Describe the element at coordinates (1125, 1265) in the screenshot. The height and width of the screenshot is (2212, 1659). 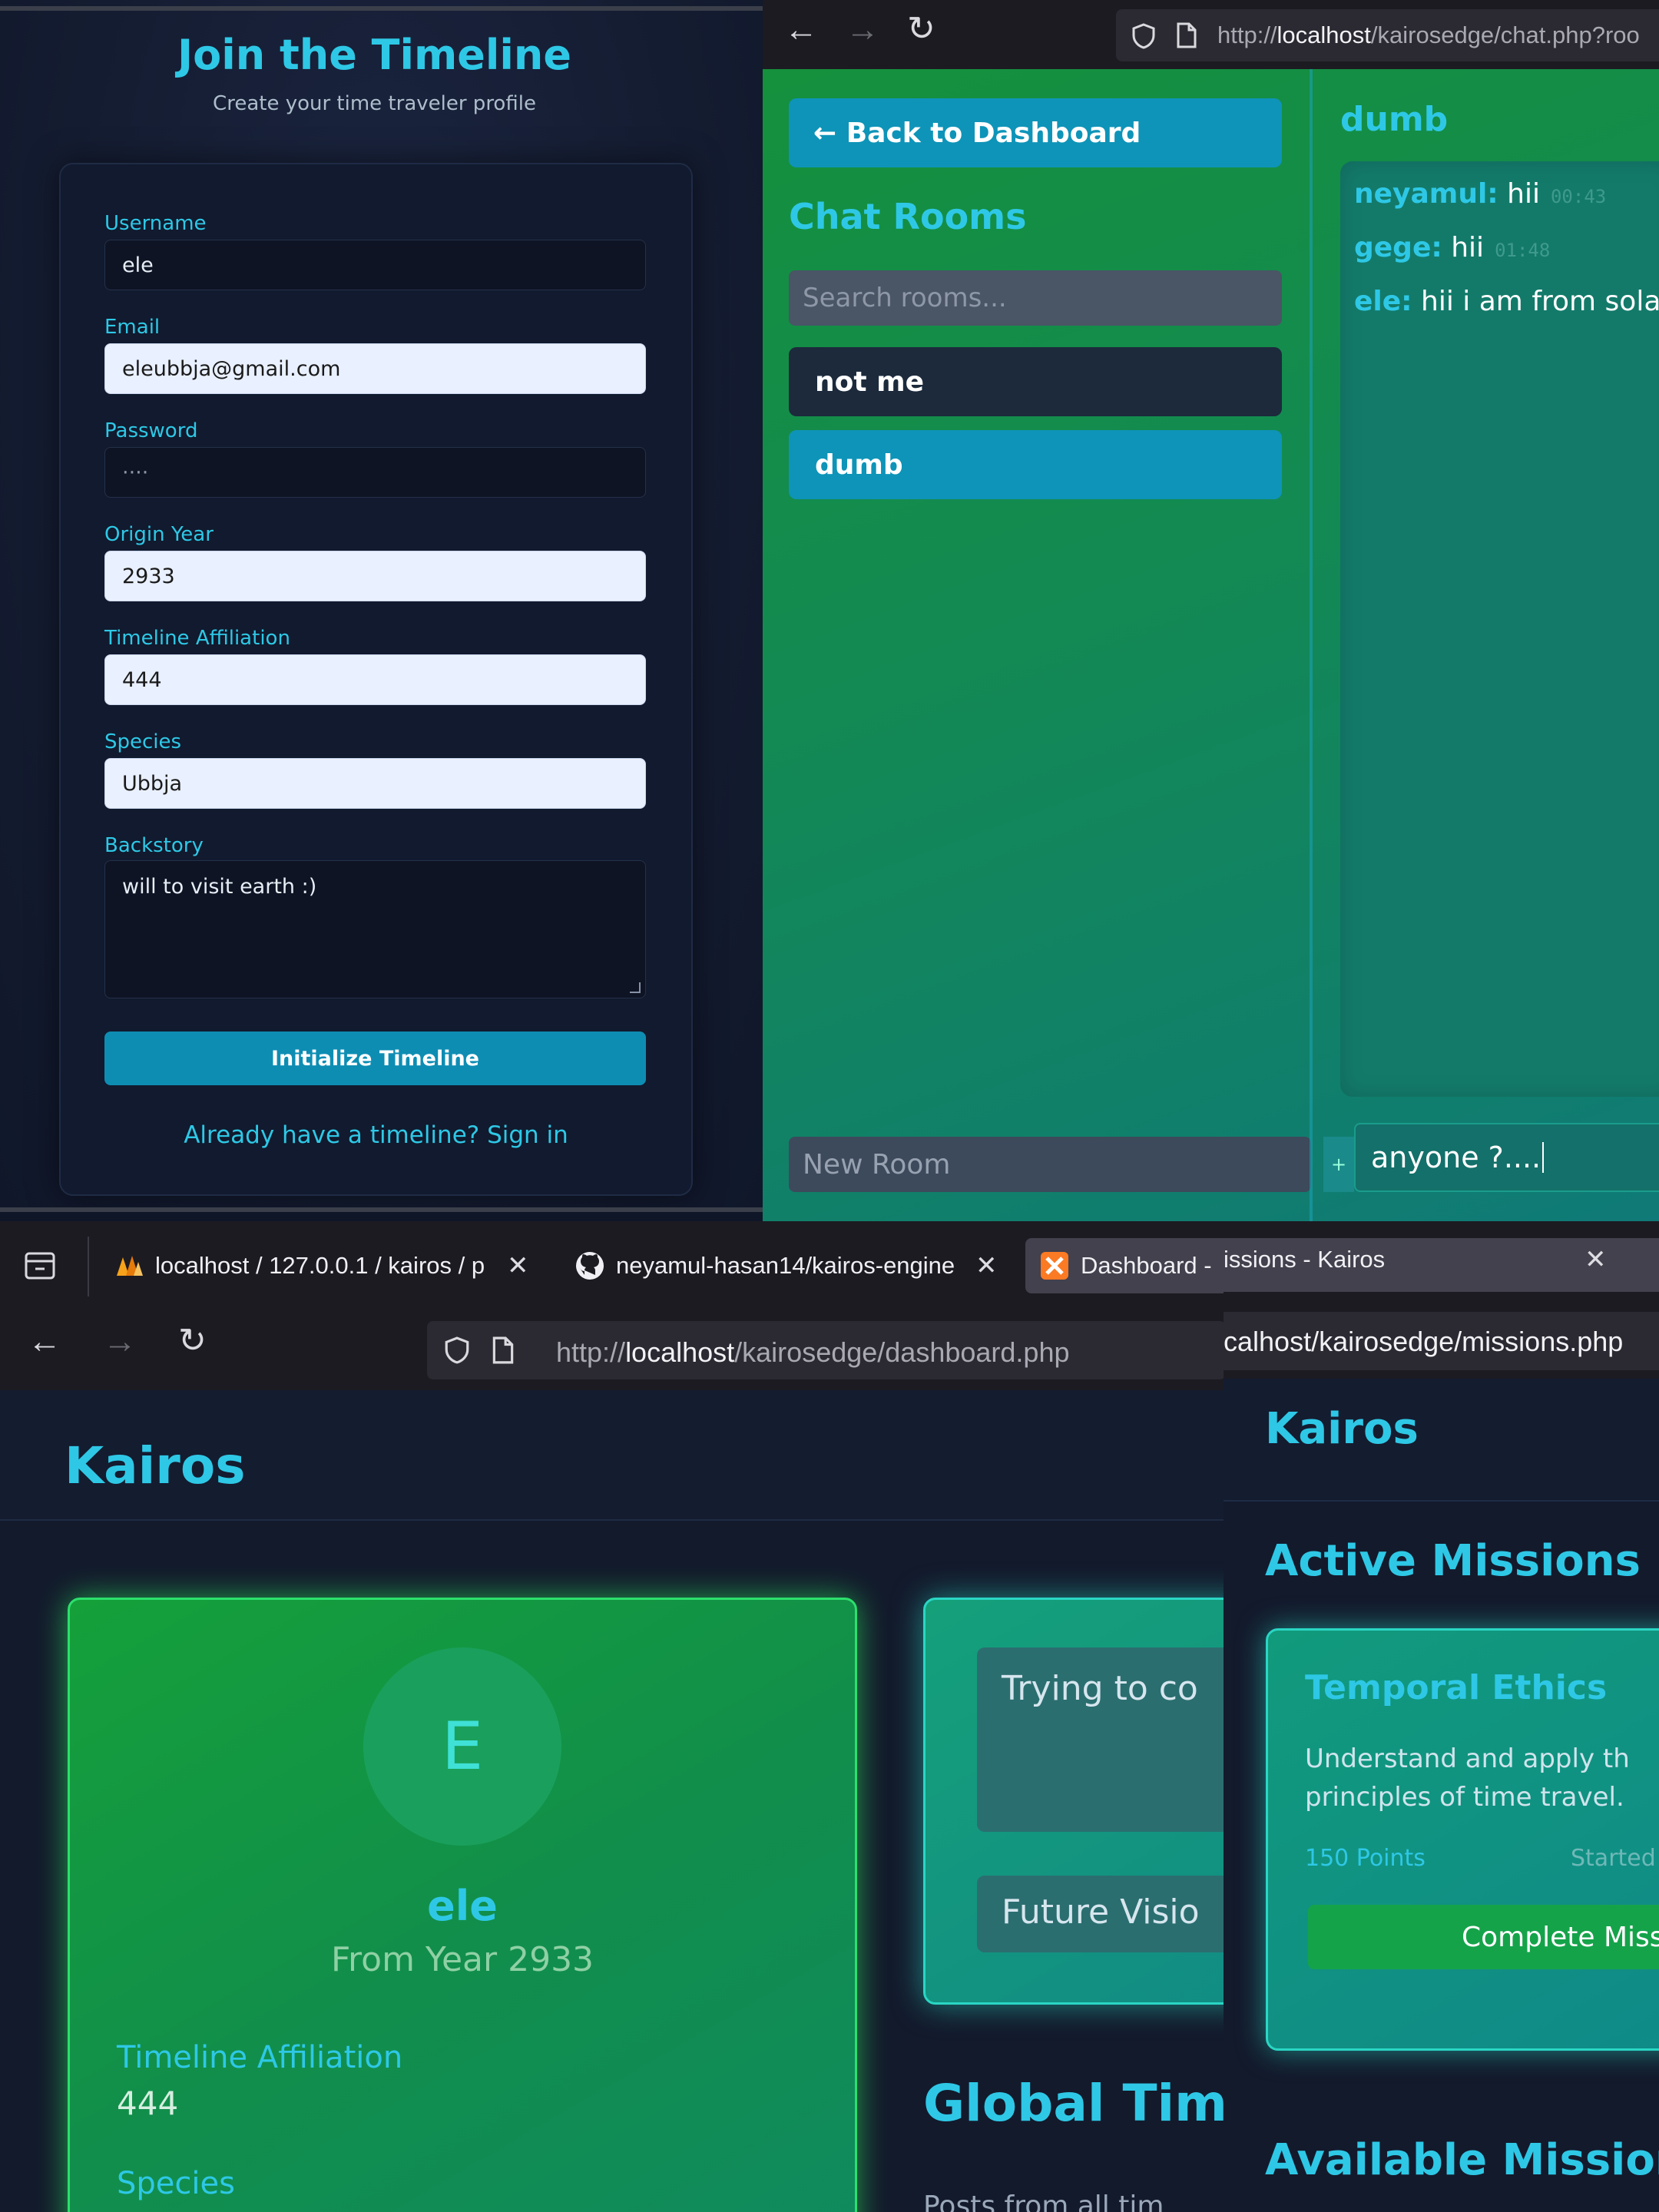
I see `tab-dashboard: Dashboard -` at that location.